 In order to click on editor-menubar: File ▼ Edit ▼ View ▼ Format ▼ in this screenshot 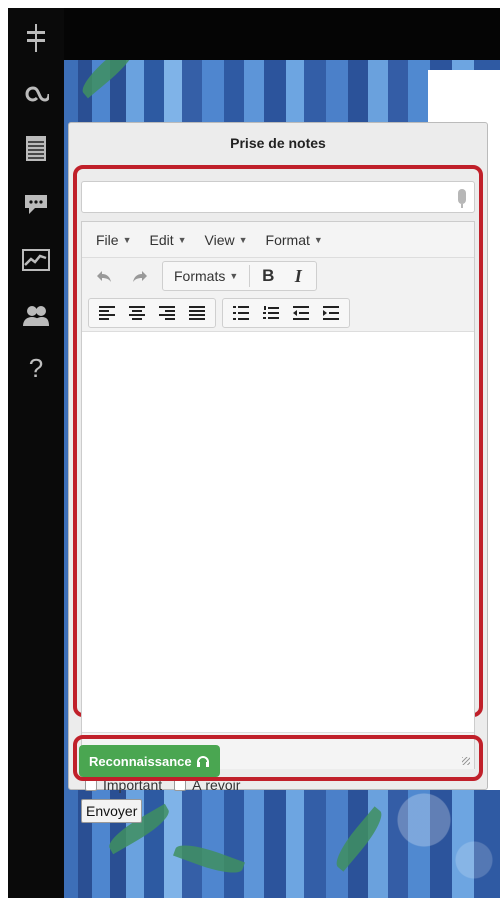, I will do `click(278, 240)`.